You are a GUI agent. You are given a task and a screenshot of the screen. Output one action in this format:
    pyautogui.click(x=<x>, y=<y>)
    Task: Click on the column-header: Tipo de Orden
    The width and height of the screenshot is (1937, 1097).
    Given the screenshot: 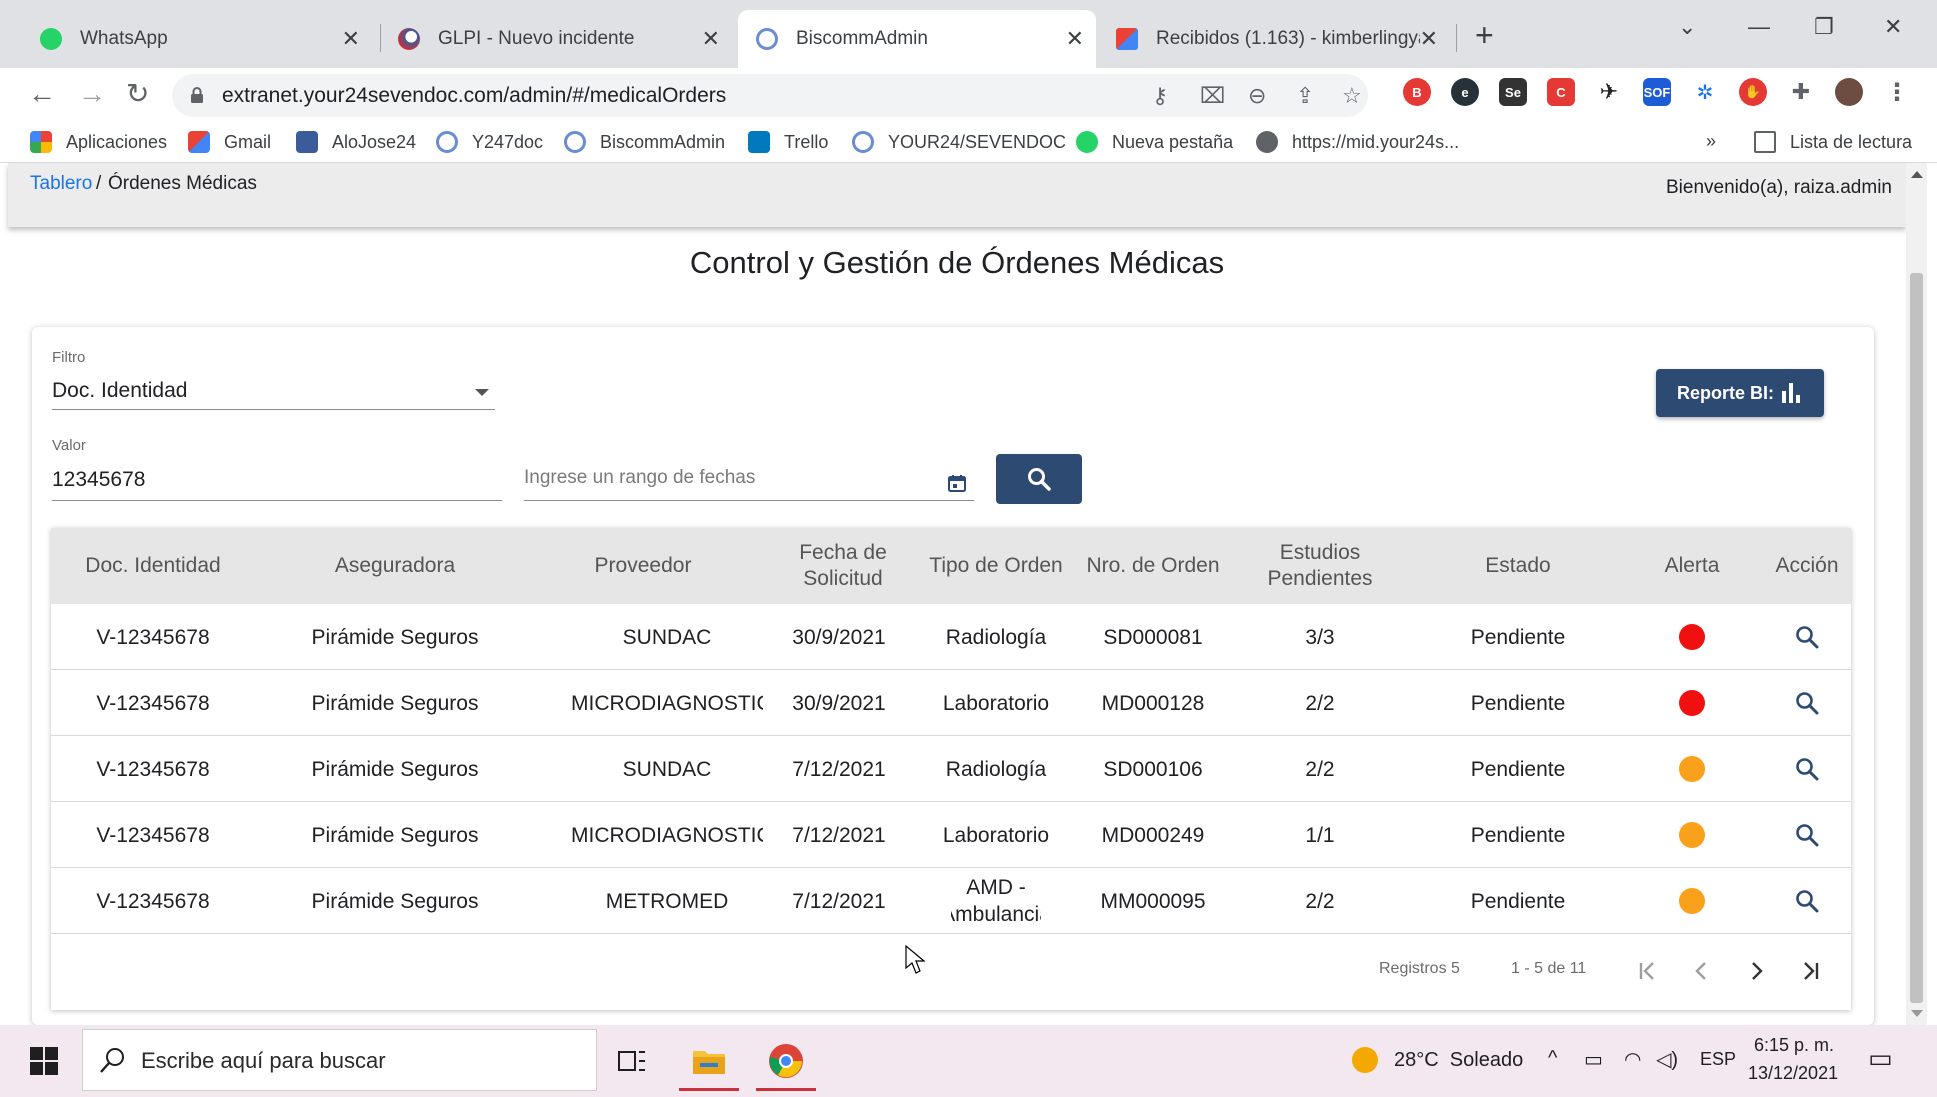 What is the action you would take?
    pyautogui.click(x=996, y=566)
    